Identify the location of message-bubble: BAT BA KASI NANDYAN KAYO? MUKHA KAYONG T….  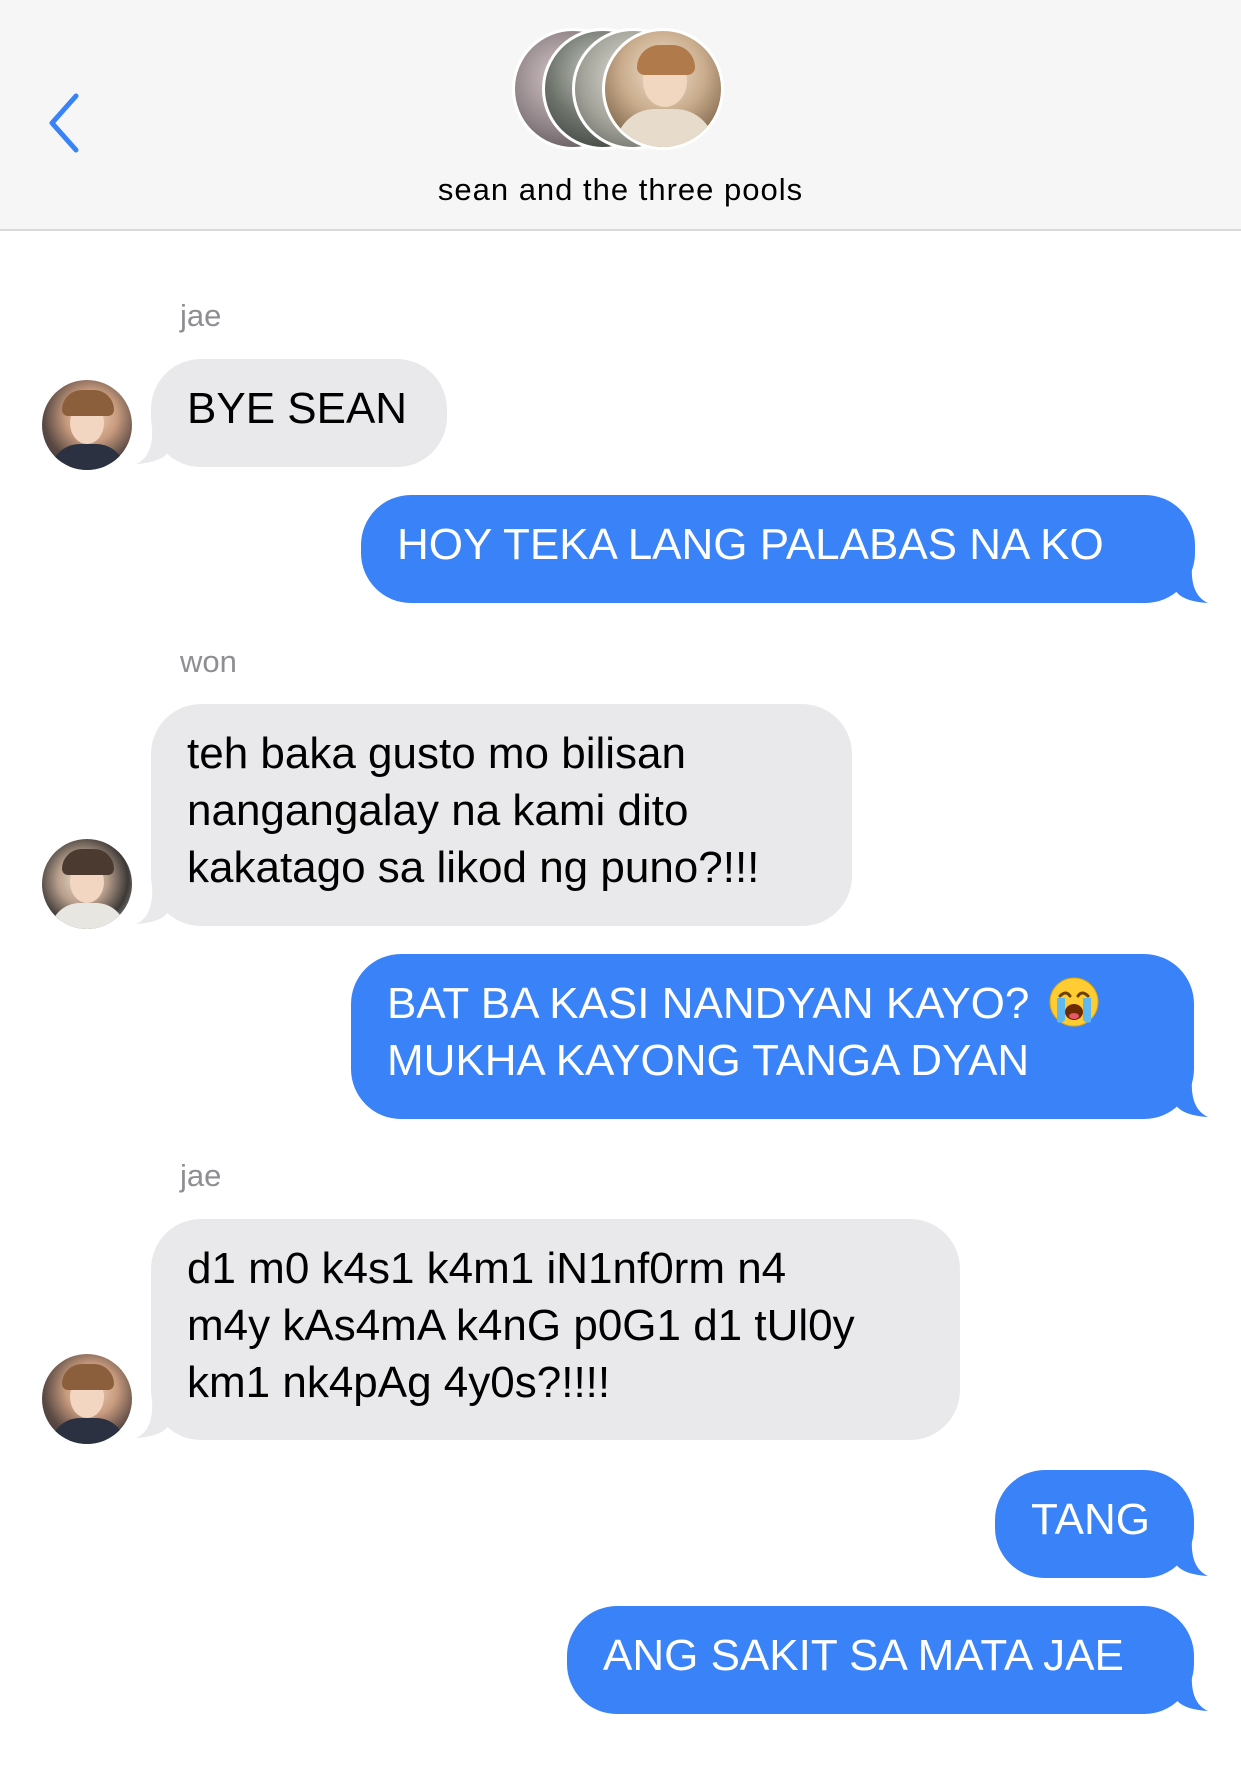
(772, 1036).